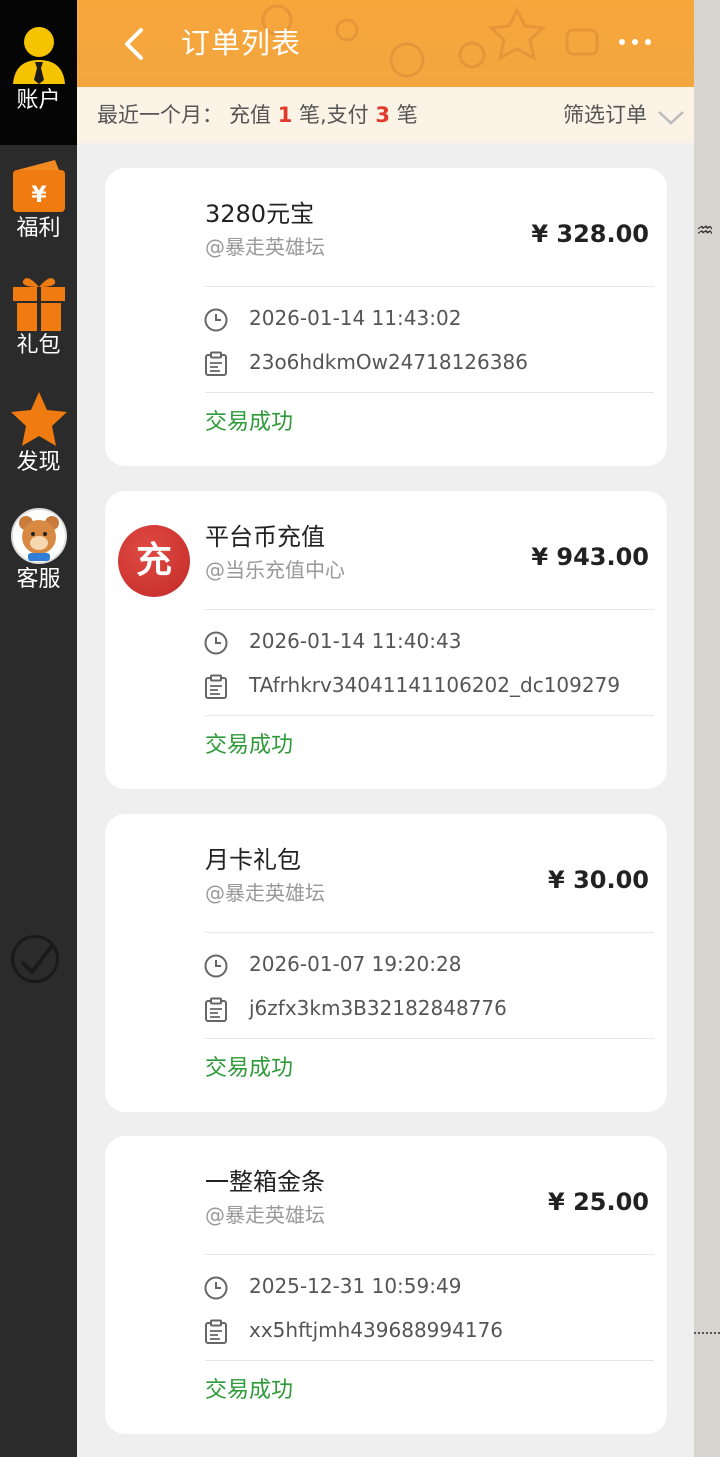 The image size is (720, 1457). I want to click on page-title: 订单列表, so click(241, 43).